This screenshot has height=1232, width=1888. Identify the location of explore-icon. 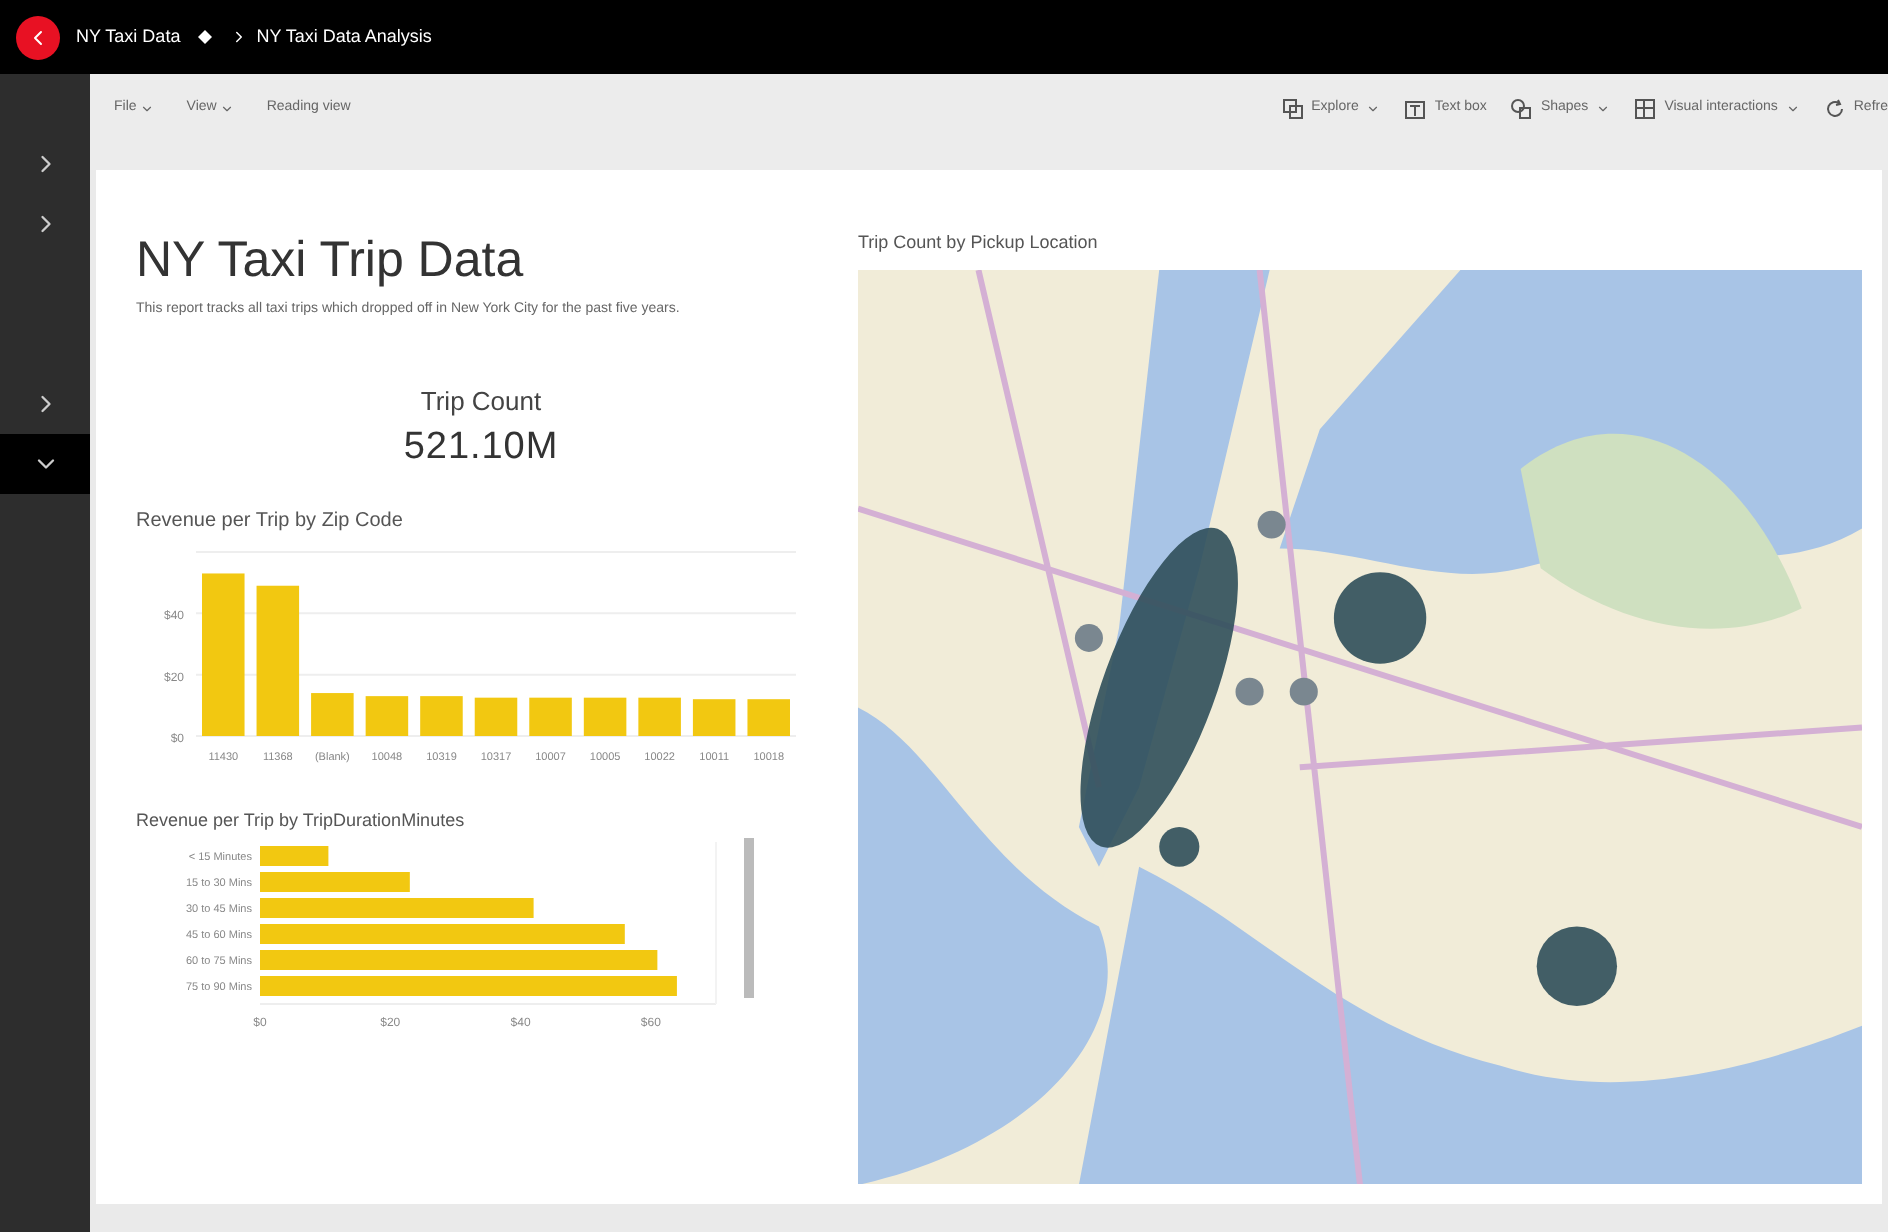
(1292, 109).